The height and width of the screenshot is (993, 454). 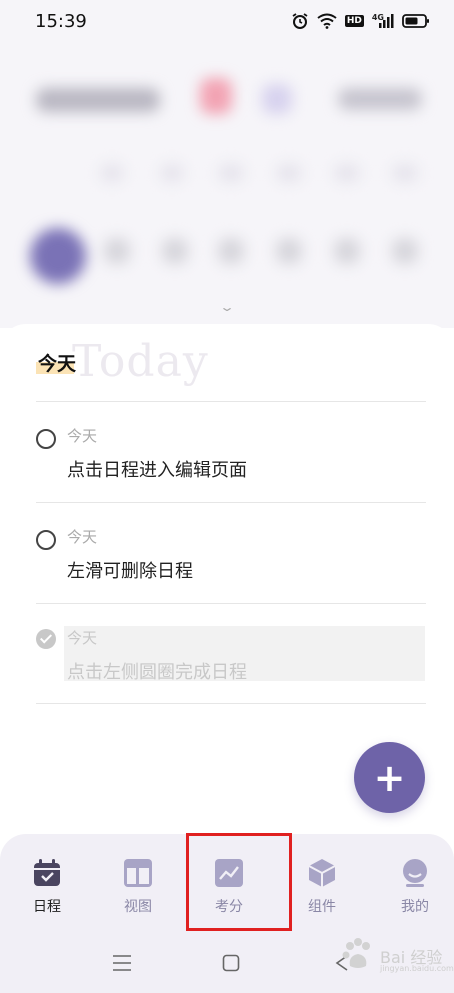 I want to click on status-icons: HD 4G, so click(x=360, y=21).